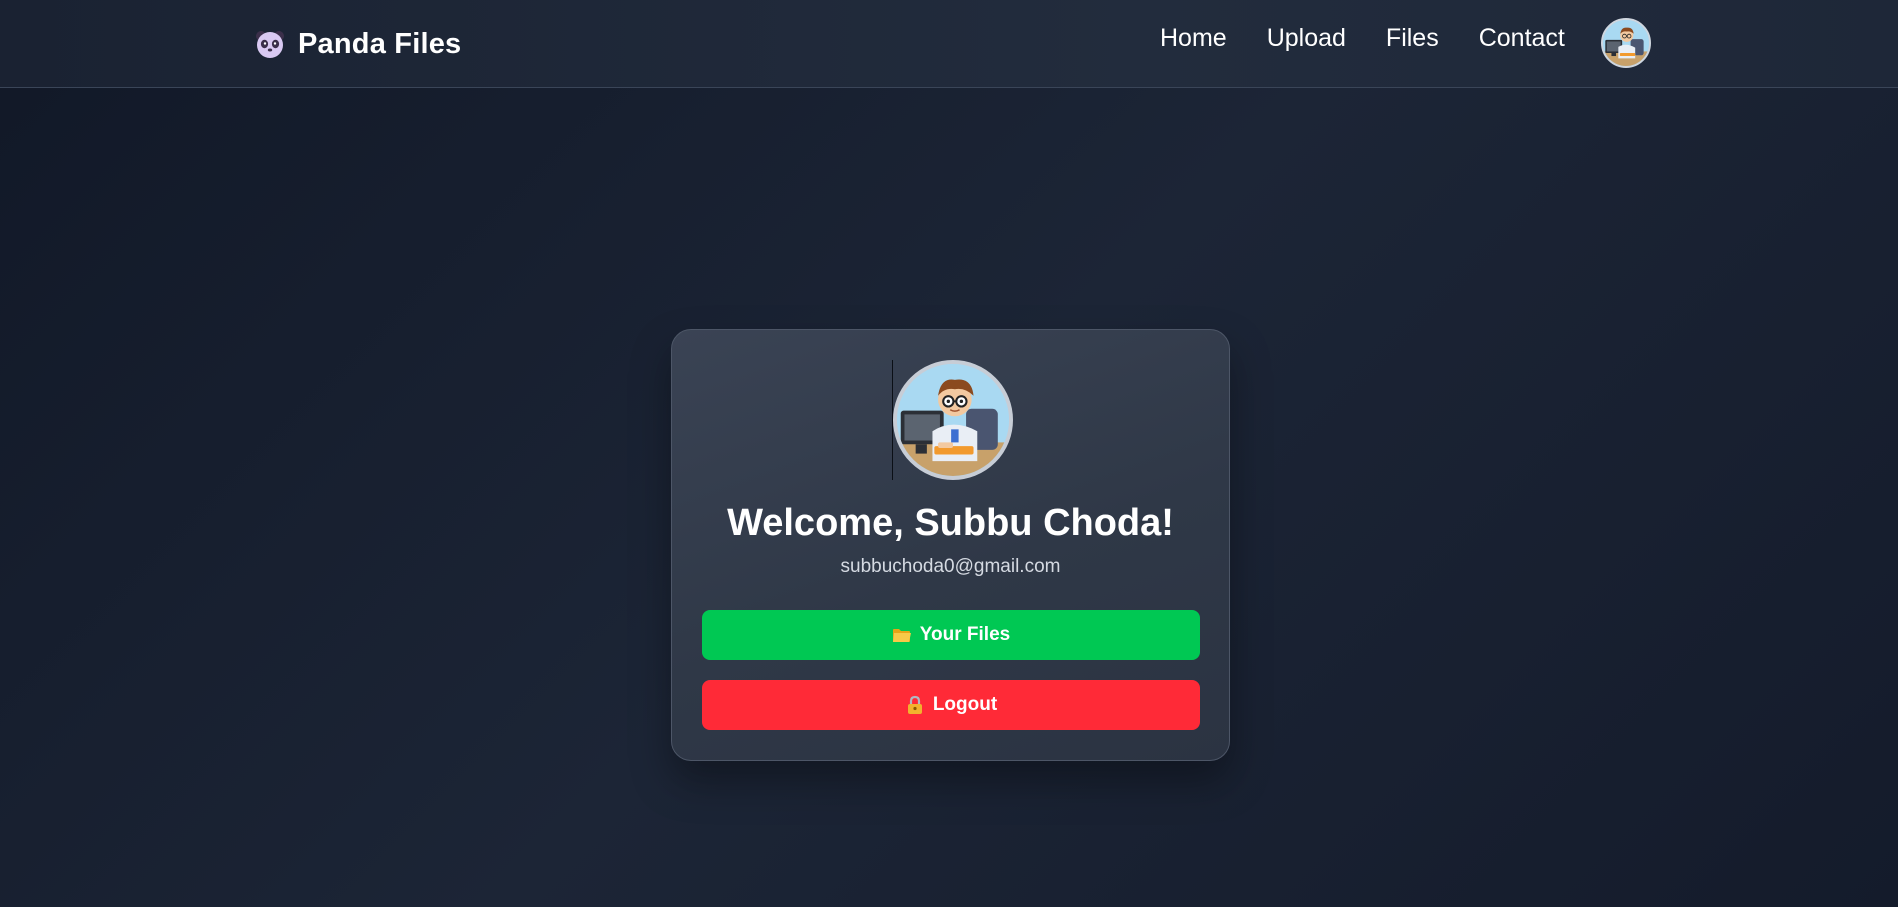 This screenshot has width=1898, height=907. What do you see at coordinates (950, 566) in the screenshot?
I see `user-email: subbuchoda0@gmail.com` at bounding box center [950, 566].